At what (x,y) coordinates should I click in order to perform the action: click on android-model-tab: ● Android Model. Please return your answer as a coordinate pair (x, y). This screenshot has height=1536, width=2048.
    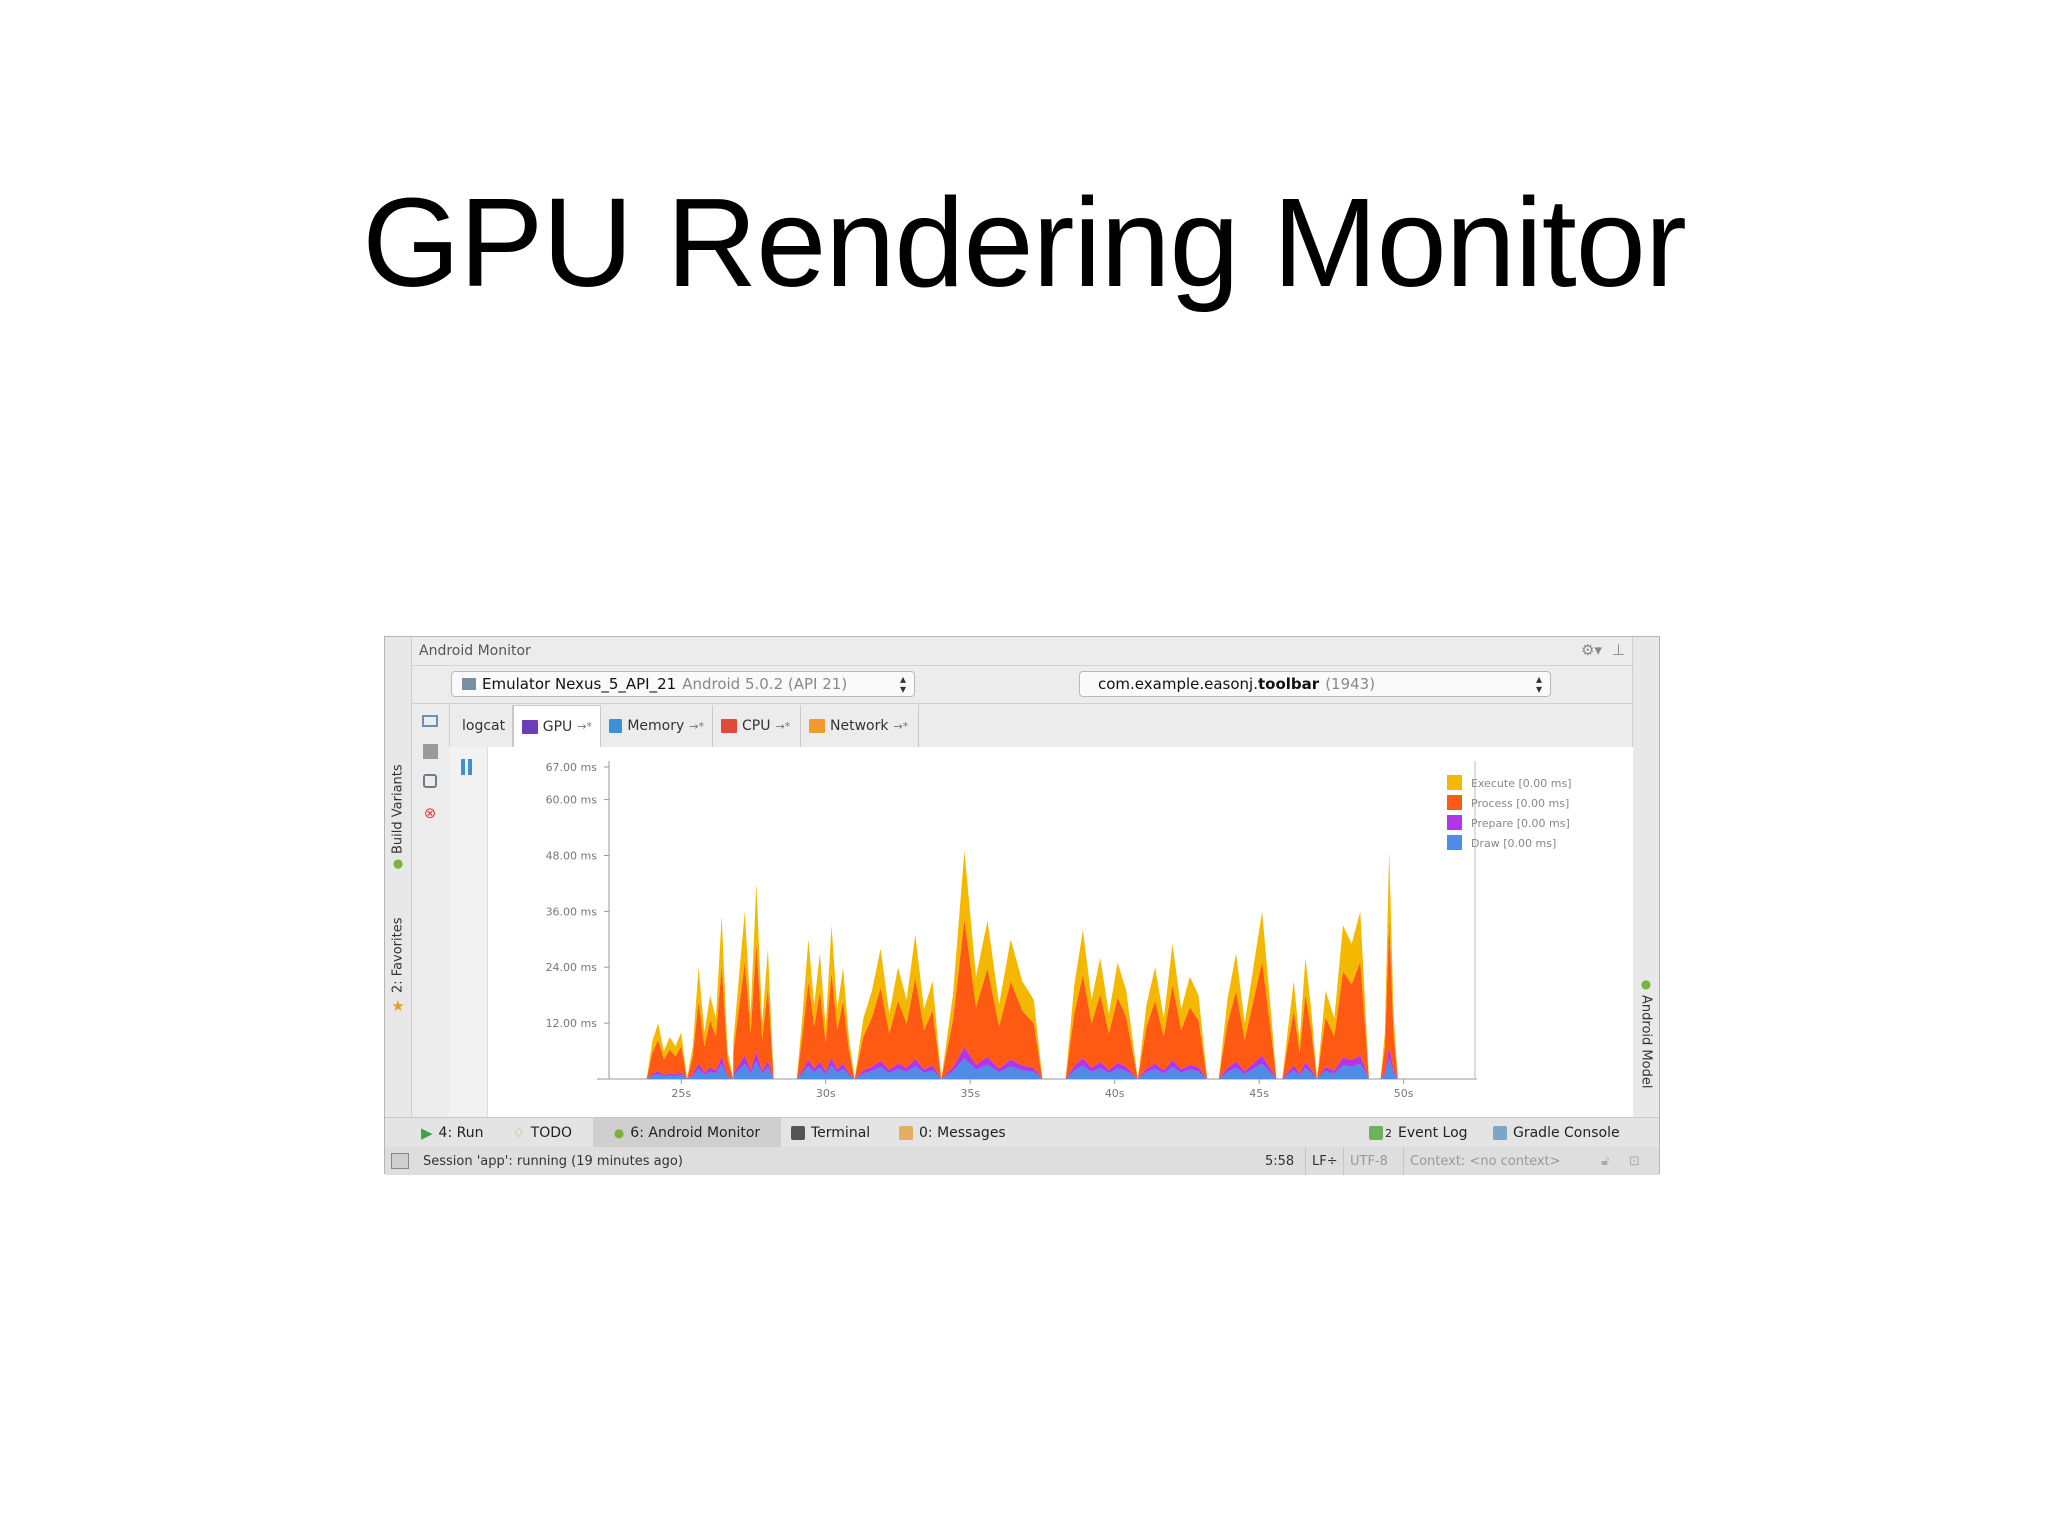
    Looking at the image, I should click on (1646, 1042).